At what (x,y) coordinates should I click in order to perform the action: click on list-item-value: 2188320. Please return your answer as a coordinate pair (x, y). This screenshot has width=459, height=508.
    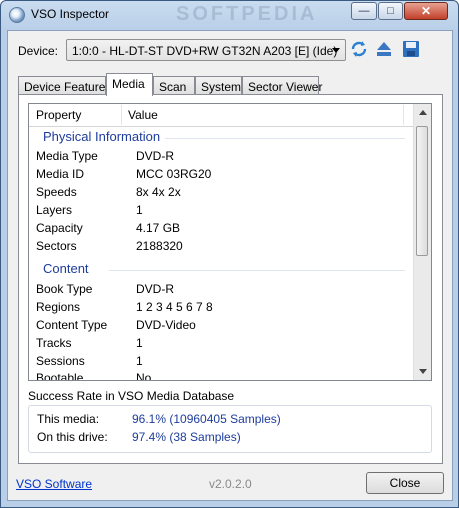
    Looking at the image, I should click on (159, 246).